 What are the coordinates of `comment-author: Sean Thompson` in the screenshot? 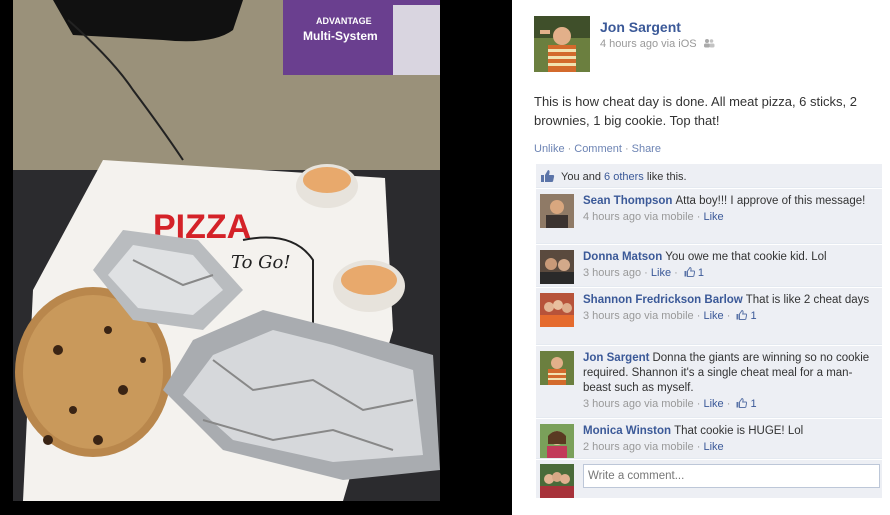 It's located at (627, 201).